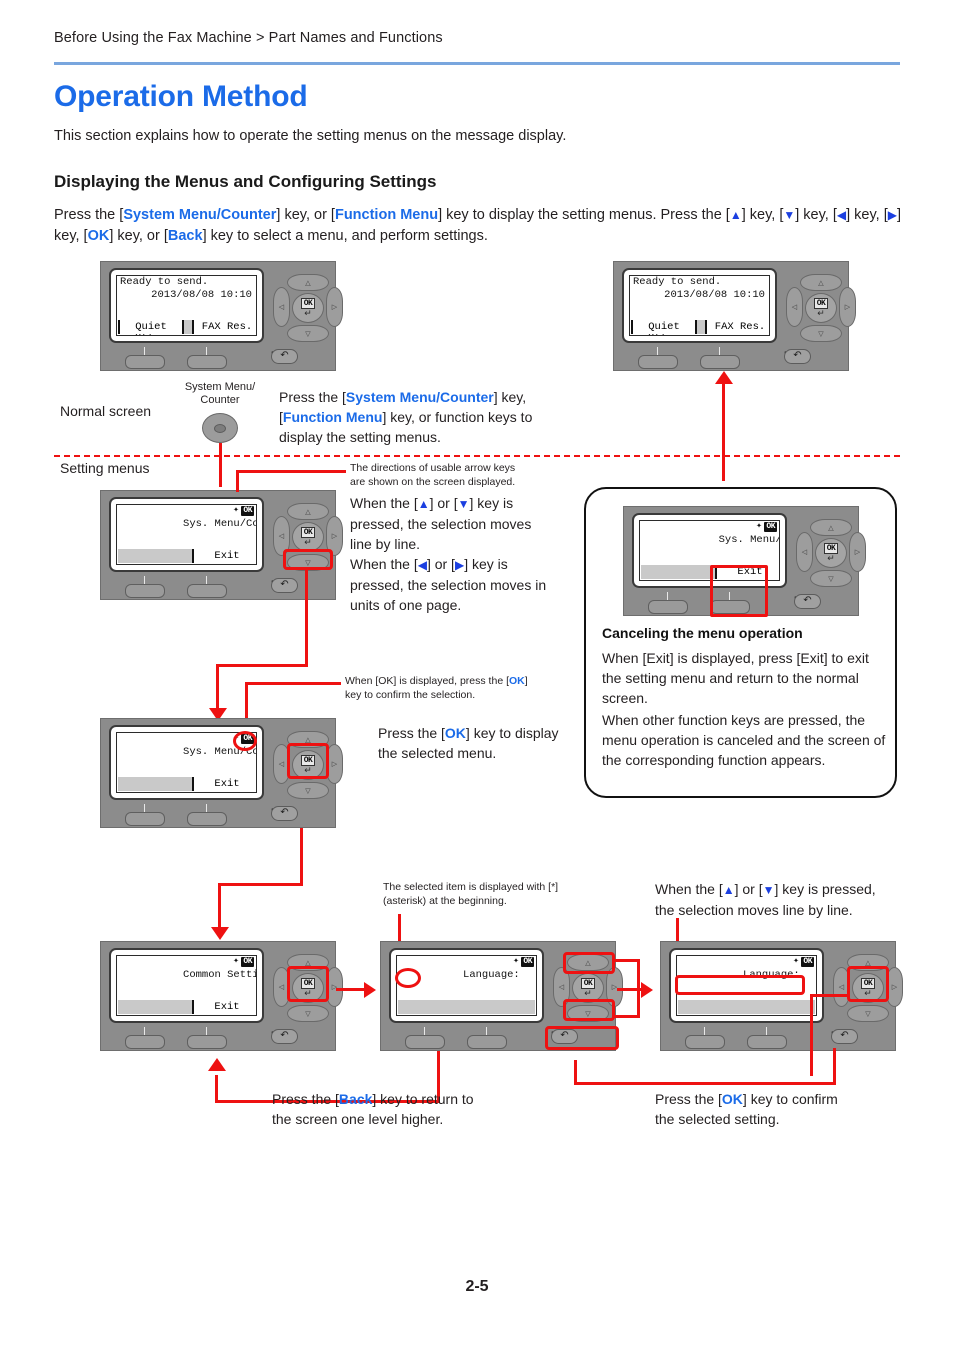 This screenshot has height=1350, width=954. Describe the element at coordinates (811, 1035) in the screenshot. I see `leader-ok-confirm-v` at that location.